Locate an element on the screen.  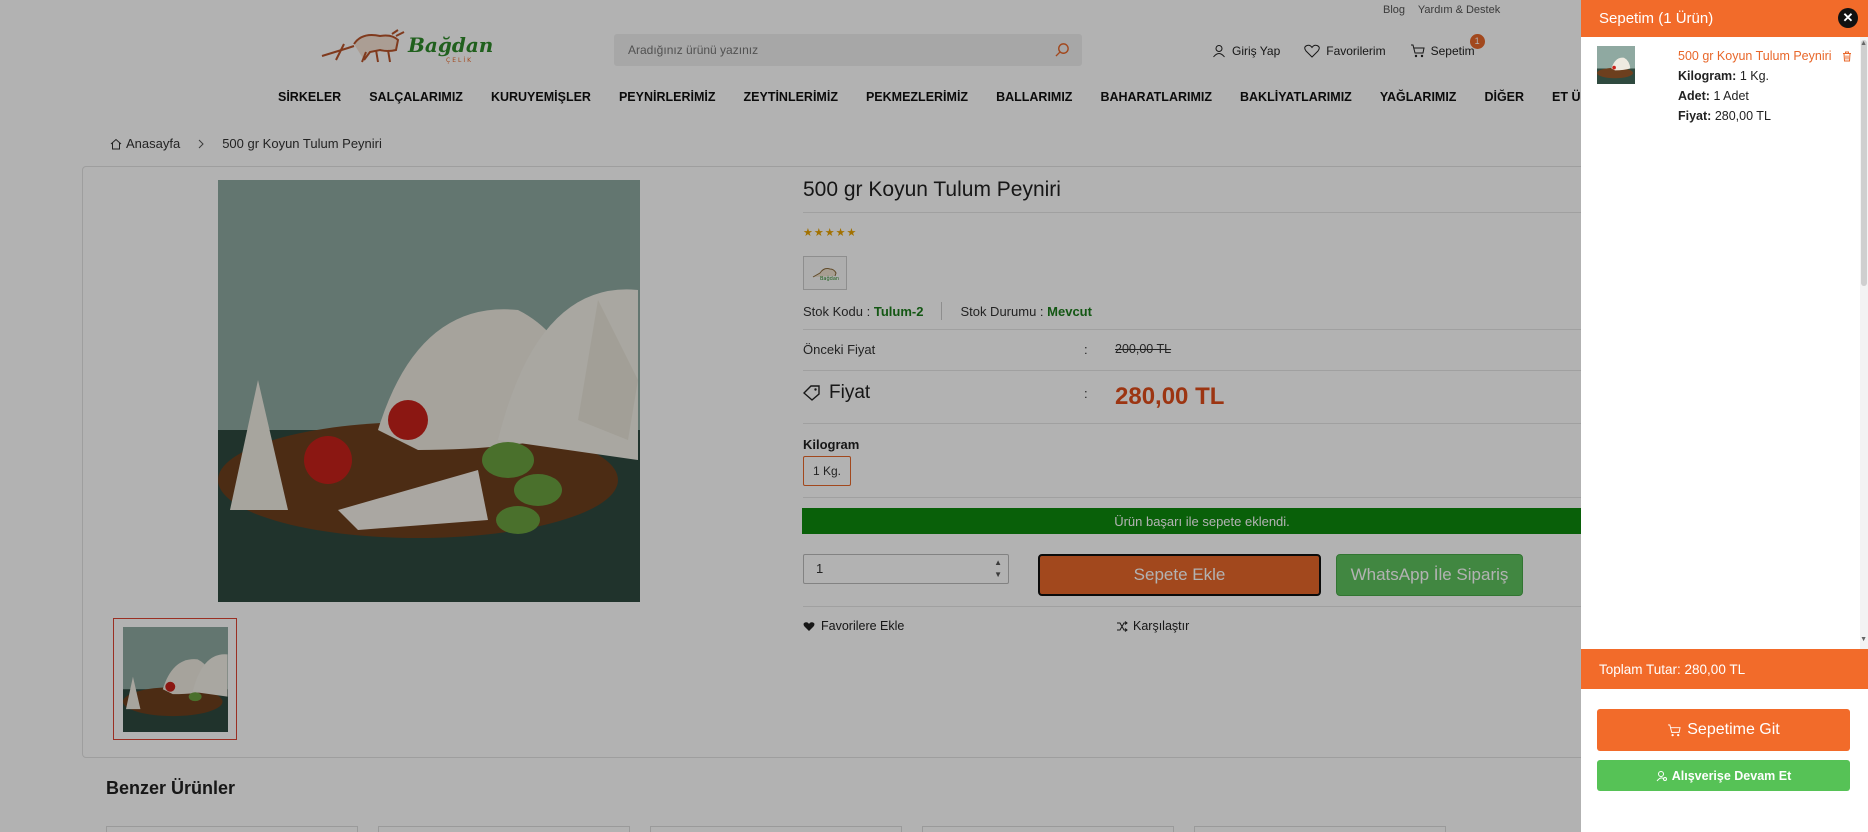
cart-item-price-value: 280,00 TL is located at coordinates (1742, 116).